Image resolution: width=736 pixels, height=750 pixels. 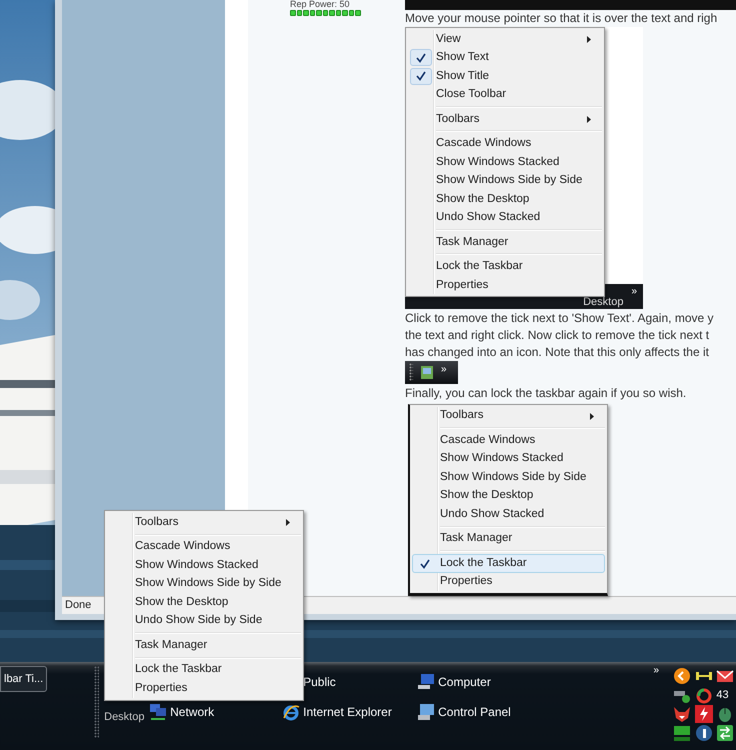 What do you see at coordinates (703, 733) in the screenshot?
I see `globe-icon` at bounding box center [703, 733].